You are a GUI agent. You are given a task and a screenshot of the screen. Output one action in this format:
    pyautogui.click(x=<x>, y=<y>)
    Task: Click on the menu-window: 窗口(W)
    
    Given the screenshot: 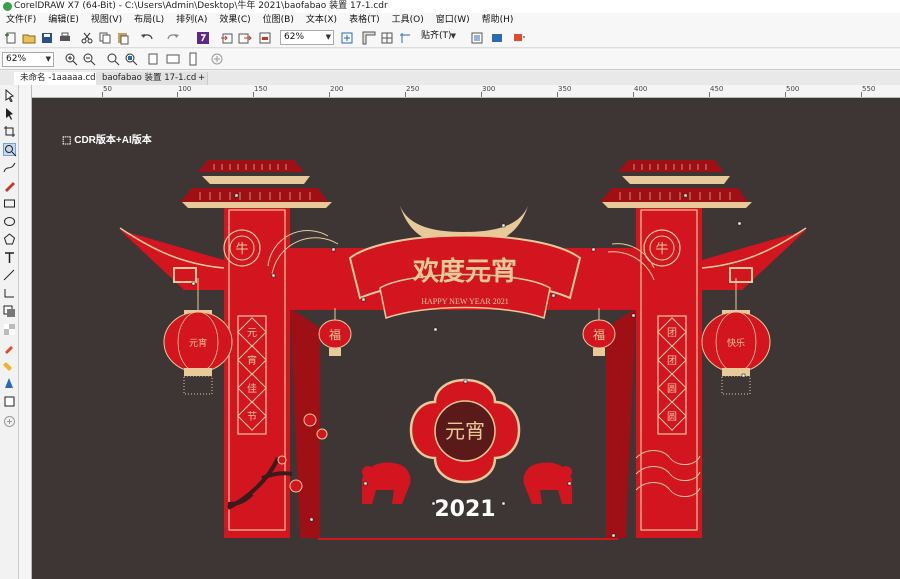 What is the action you would take?
    pyautogui.click(x=453, y=20)
    